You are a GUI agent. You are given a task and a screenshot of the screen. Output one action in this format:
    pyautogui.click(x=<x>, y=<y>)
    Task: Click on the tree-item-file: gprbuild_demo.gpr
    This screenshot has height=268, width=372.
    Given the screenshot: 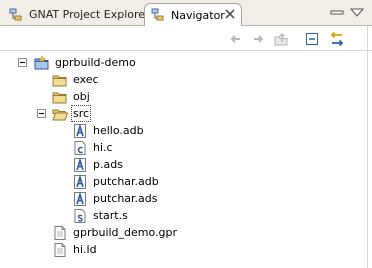 What is the action you would take?
    pyautogui.click(x=115, y=232)
    